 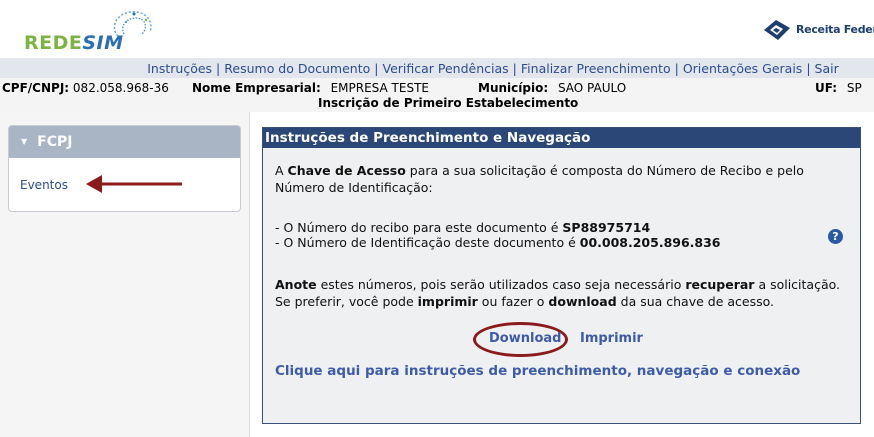 What do you see at coordinates (94, 30) in the screenshot?
I see `redesim-logo: REDESIM` at bounding box center [94, 30].